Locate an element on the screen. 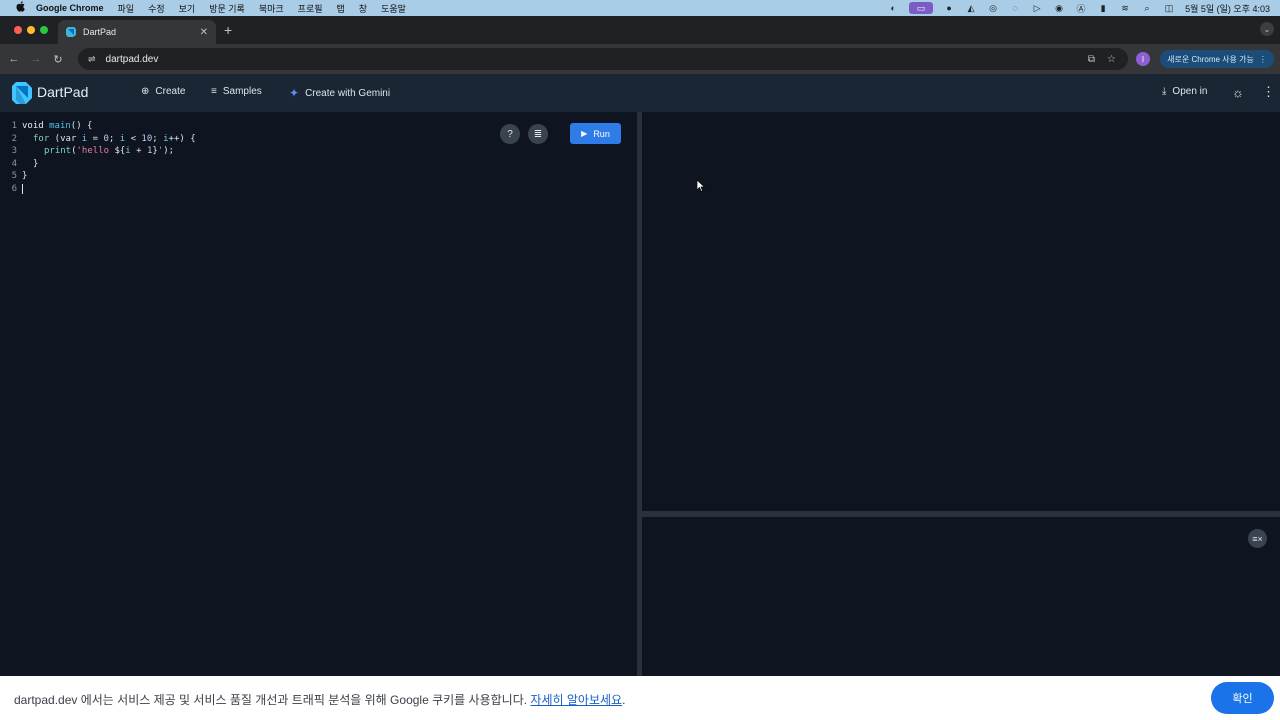 The width and height of the screenshot is (1280, 720). code-token: main is located at coordinates (60, 126).